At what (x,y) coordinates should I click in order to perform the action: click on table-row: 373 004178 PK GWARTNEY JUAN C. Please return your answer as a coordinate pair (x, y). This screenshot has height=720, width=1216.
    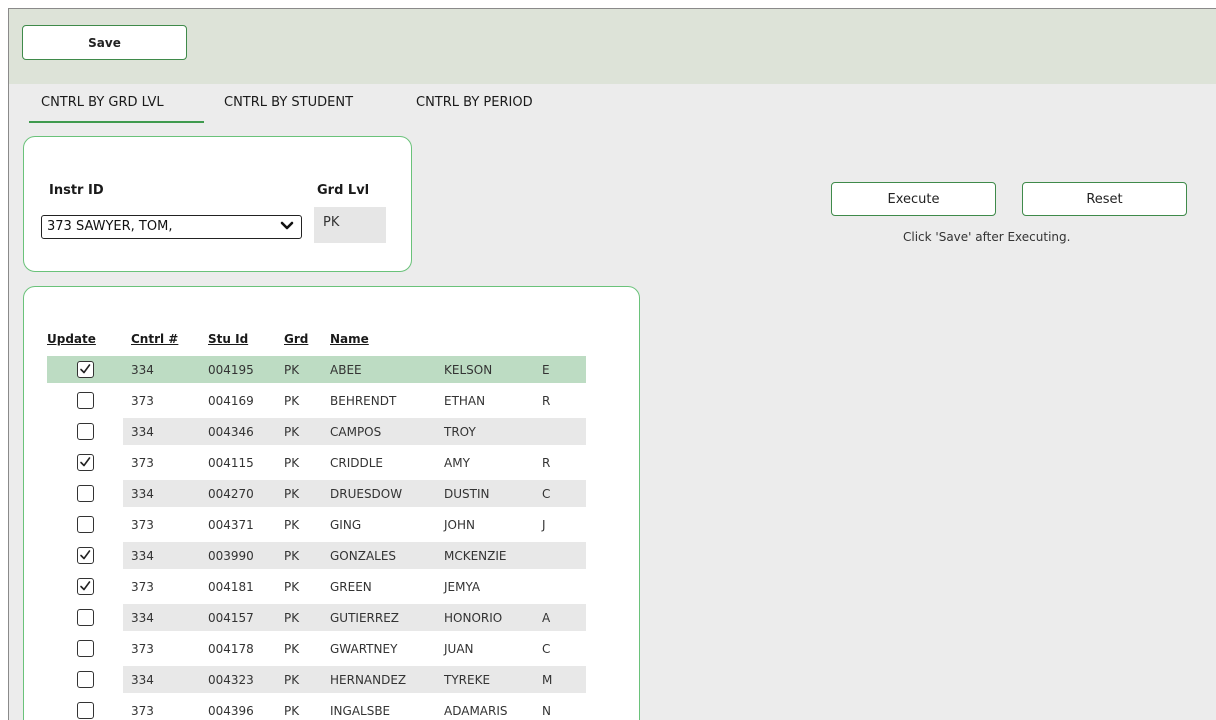
    Looking at the image, I should click on (316, 648).